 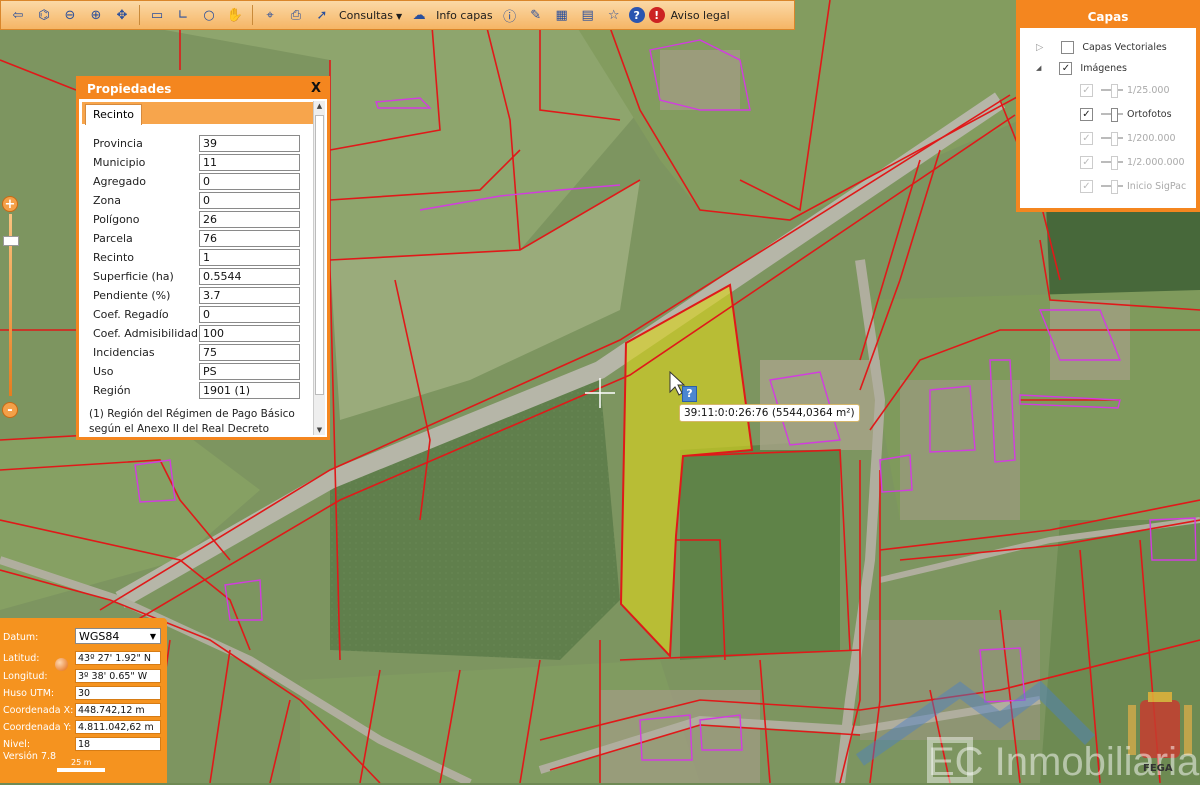 I want to click on ruler-icon: ▭, so click(x=157, y=15).